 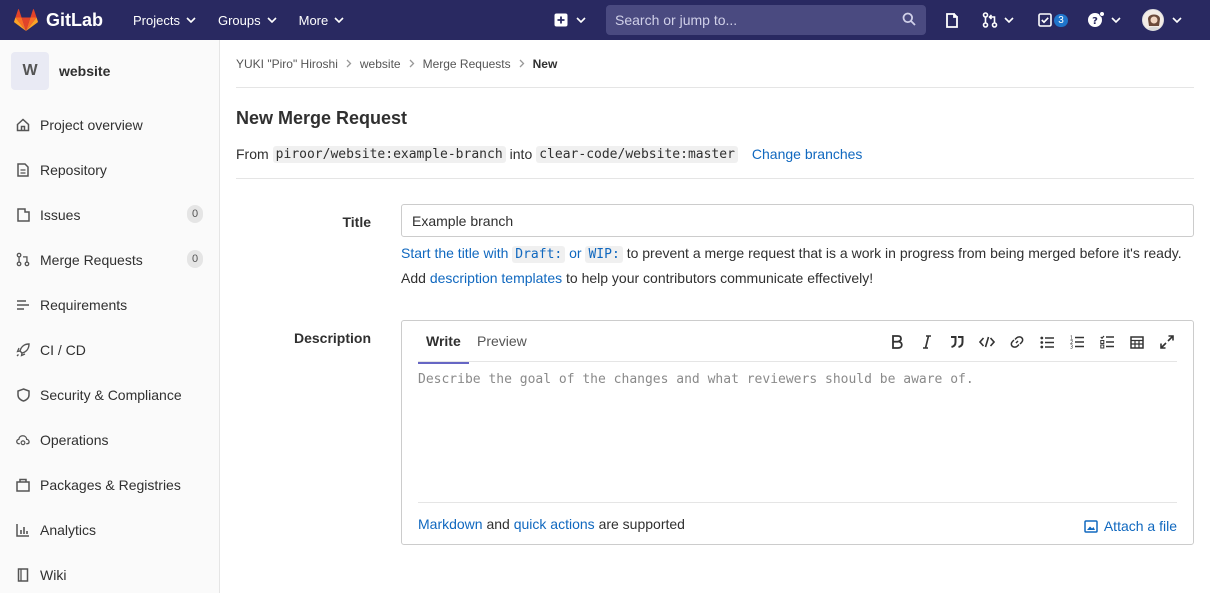 What do you see at coordinates (109, 439) in the screenshot?
I see `sidebar-item-operations: Operations` at bounding box center [109, 439].